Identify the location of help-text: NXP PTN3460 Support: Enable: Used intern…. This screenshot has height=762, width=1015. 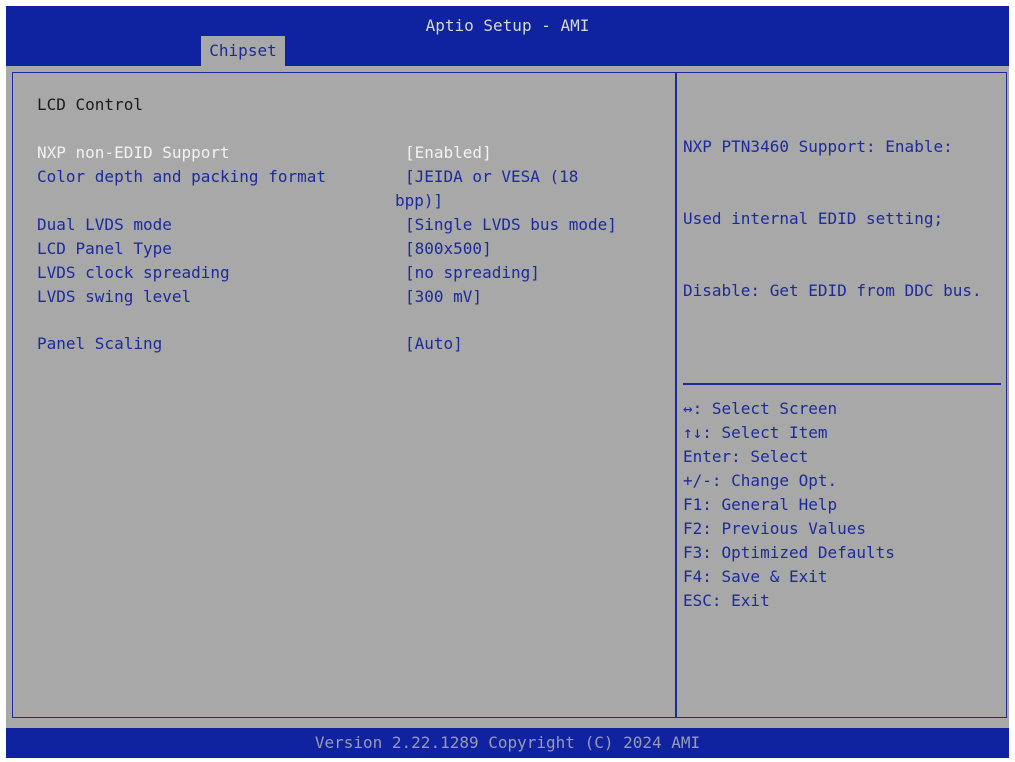
(843, 219).